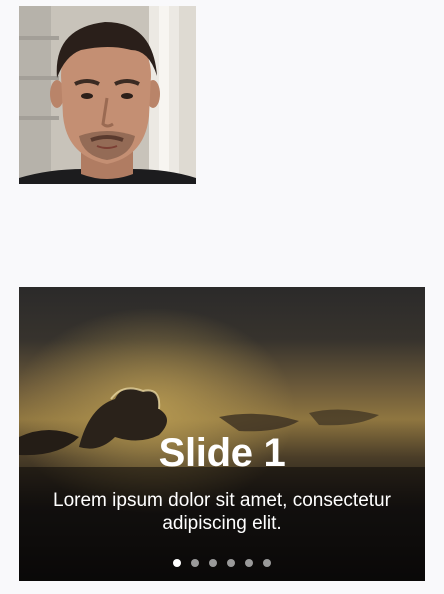 Image resolution: width=444 pixels, height=594 pixels. I want to click on avatar, so click(107, 95).